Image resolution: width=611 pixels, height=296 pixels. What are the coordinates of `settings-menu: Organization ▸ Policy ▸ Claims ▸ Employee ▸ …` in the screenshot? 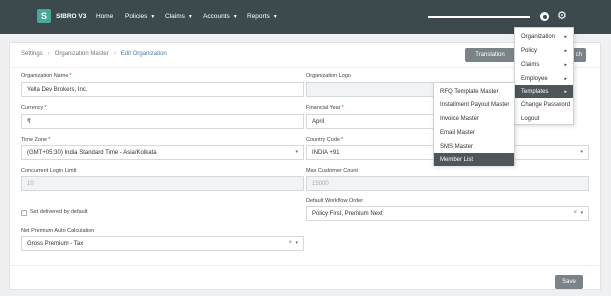 It's located at (544, 76).